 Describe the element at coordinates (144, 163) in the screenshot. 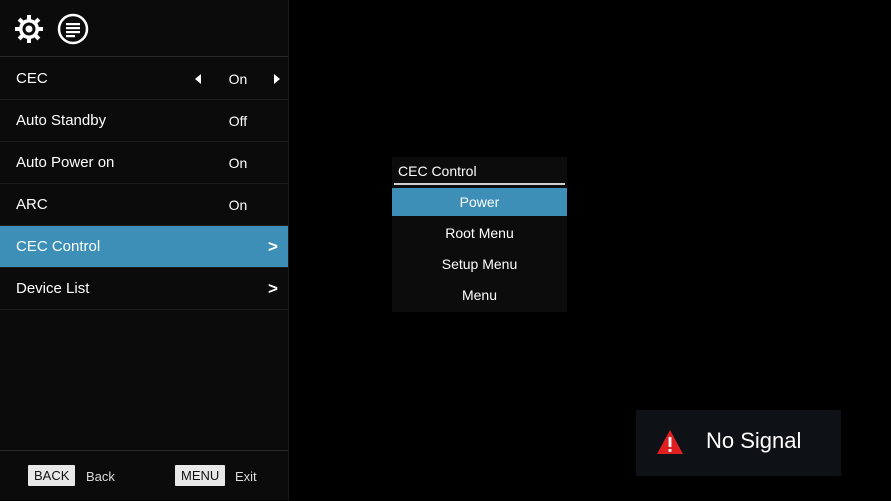

I see `menu-item-auto-power-on: Auto Power on On` at that location.